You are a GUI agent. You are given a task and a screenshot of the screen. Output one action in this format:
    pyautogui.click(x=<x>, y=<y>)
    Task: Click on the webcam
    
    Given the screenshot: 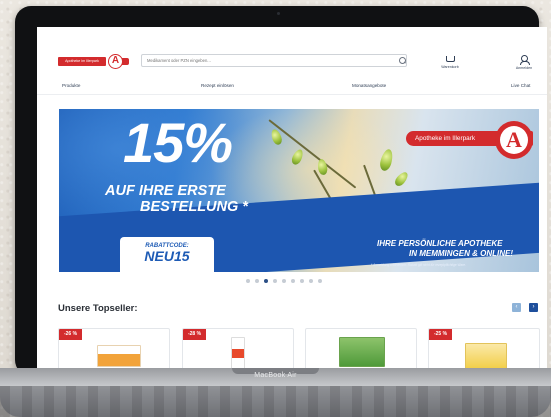 What is the action you would take?
    pyautogui.click(x=278, y=13)
    